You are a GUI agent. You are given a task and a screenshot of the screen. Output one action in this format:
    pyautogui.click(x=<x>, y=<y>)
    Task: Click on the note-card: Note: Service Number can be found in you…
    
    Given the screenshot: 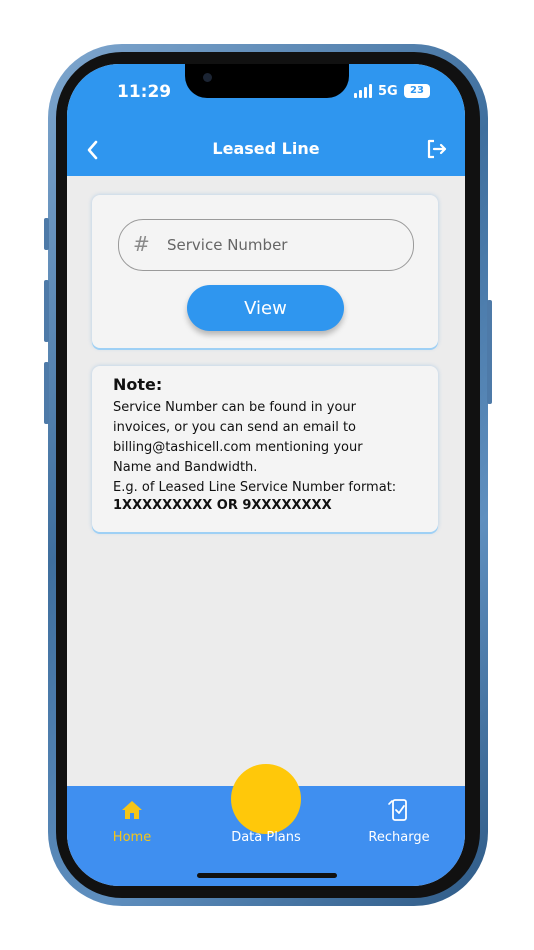 What is the action you would take?
    pyautogui.click(x=265, y=449)
    